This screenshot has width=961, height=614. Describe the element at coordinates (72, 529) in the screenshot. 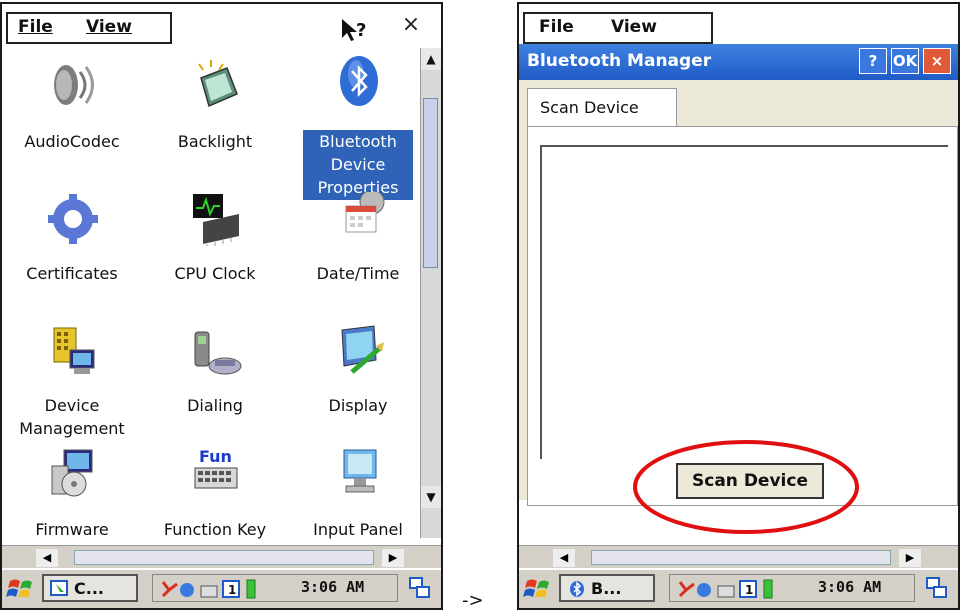

I see `icon-label-firmware: Firmware` at that location.